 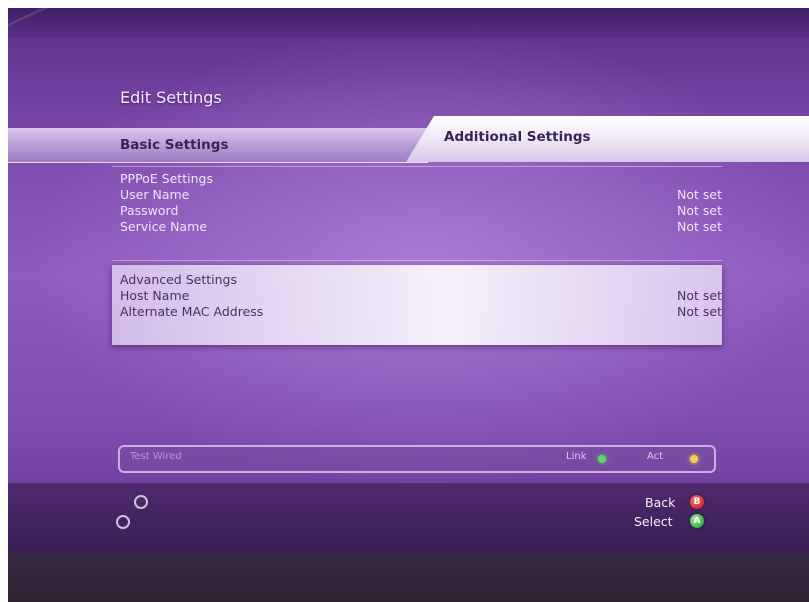 What do you see at coordinates (417, 312) in the screenshot?
I see `setting-row-alternate-mac-address: Alternate MAC Address Not set` at bounding box center [417, 312].